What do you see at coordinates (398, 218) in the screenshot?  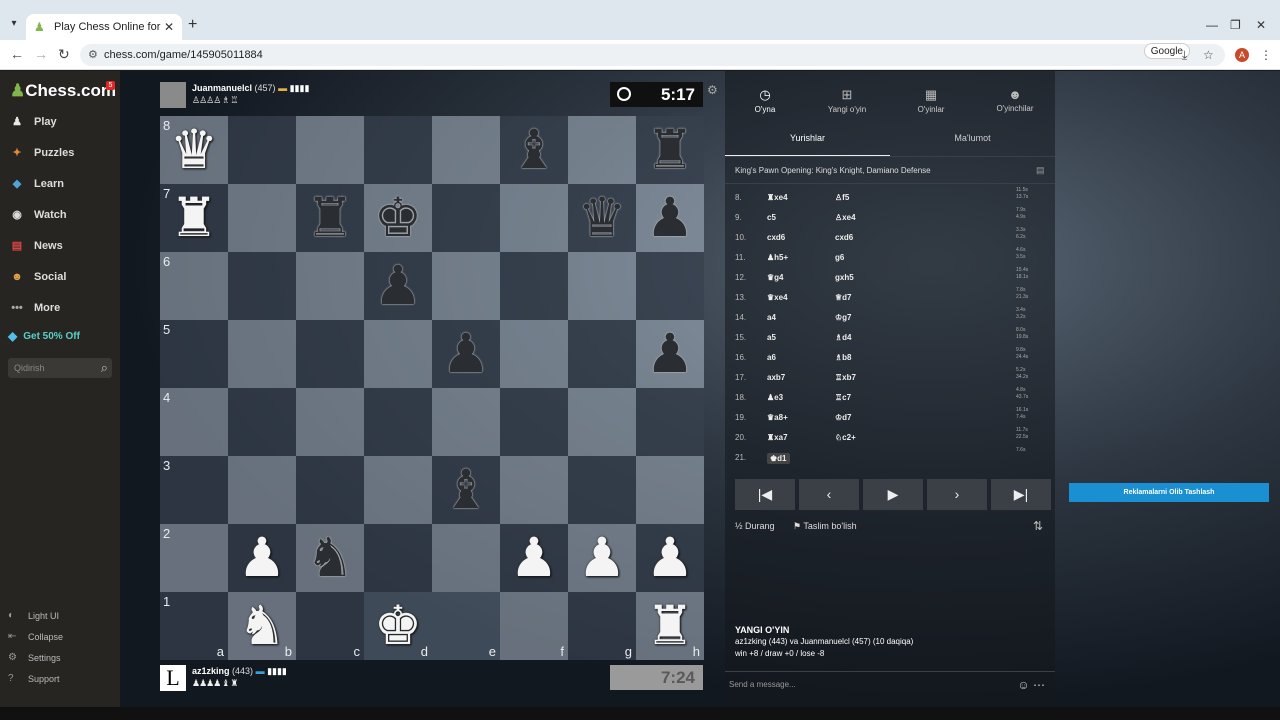 I see `square-d7: ♚` at bounding box center [398, 218].